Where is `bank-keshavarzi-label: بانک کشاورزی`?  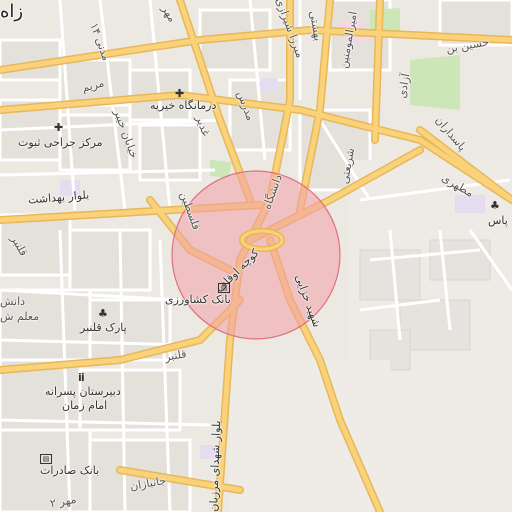
bank-keshavarzi-label: بانک کشاورزی is located at coordinates (198, 299).